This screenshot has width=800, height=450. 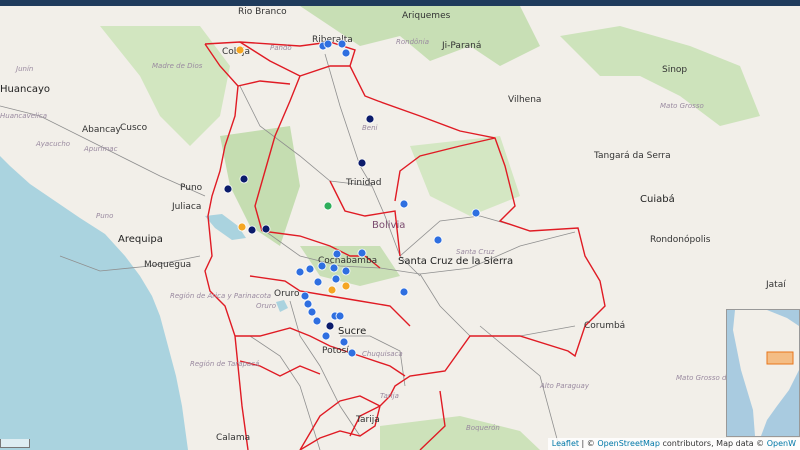 I want to click on region-label: Región de Tarapacá, so click(x=224, y=364).